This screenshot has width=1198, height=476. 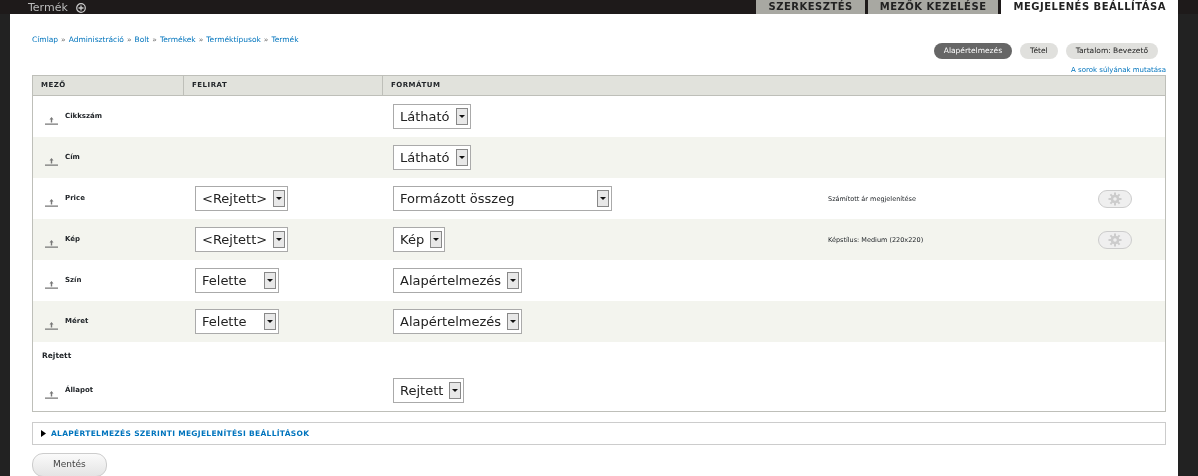 What do you see at coordinates (810, 7) in the screenshot?
I see `tab: SZERKESZTÉS` at bounding box center [810, 7].